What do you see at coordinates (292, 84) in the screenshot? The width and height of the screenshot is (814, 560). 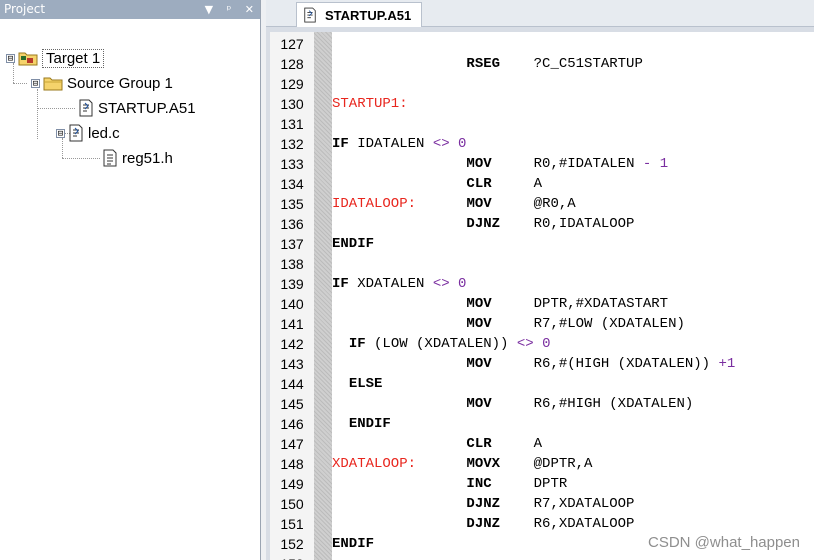 I see `line-number: 129` at bounding box center [292, 84].